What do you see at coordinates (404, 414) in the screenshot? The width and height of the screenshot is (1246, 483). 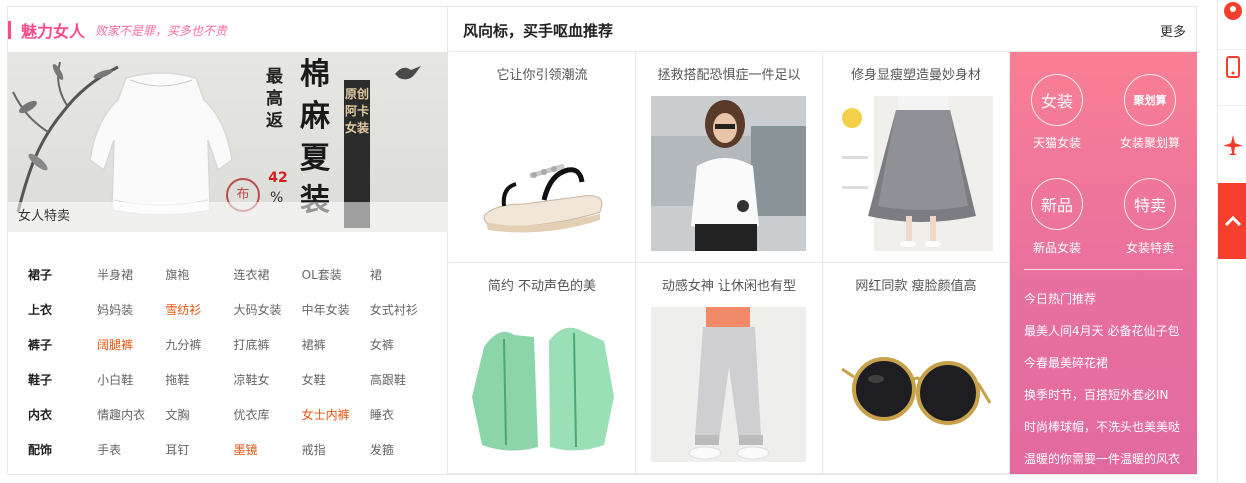 I see `category-link: 睡衣` at bounding box center [404, 414].